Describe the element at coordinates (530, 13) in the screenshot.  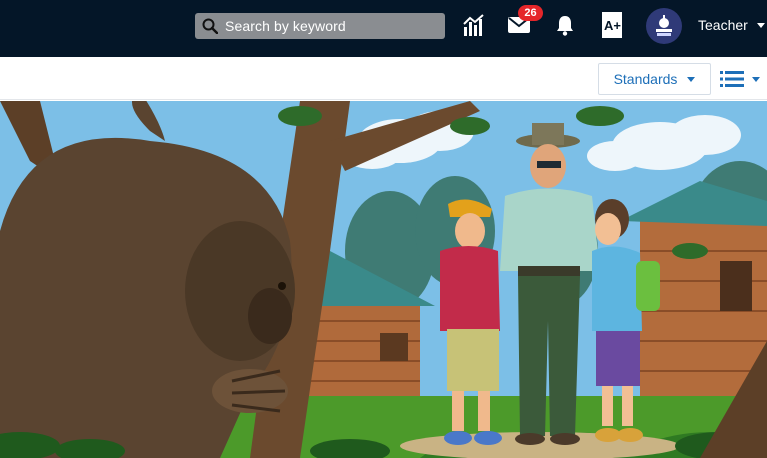
I see `mail-badge: 26` at that location.